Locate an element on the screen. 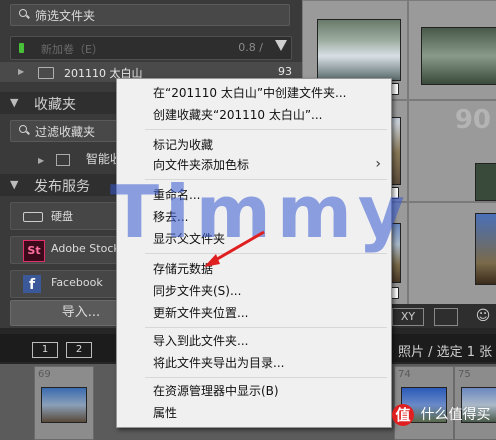 The image size is (496, 440). menu-item-add-color-label: 向文件夹添加色标 is located at coordinates (201, 165).